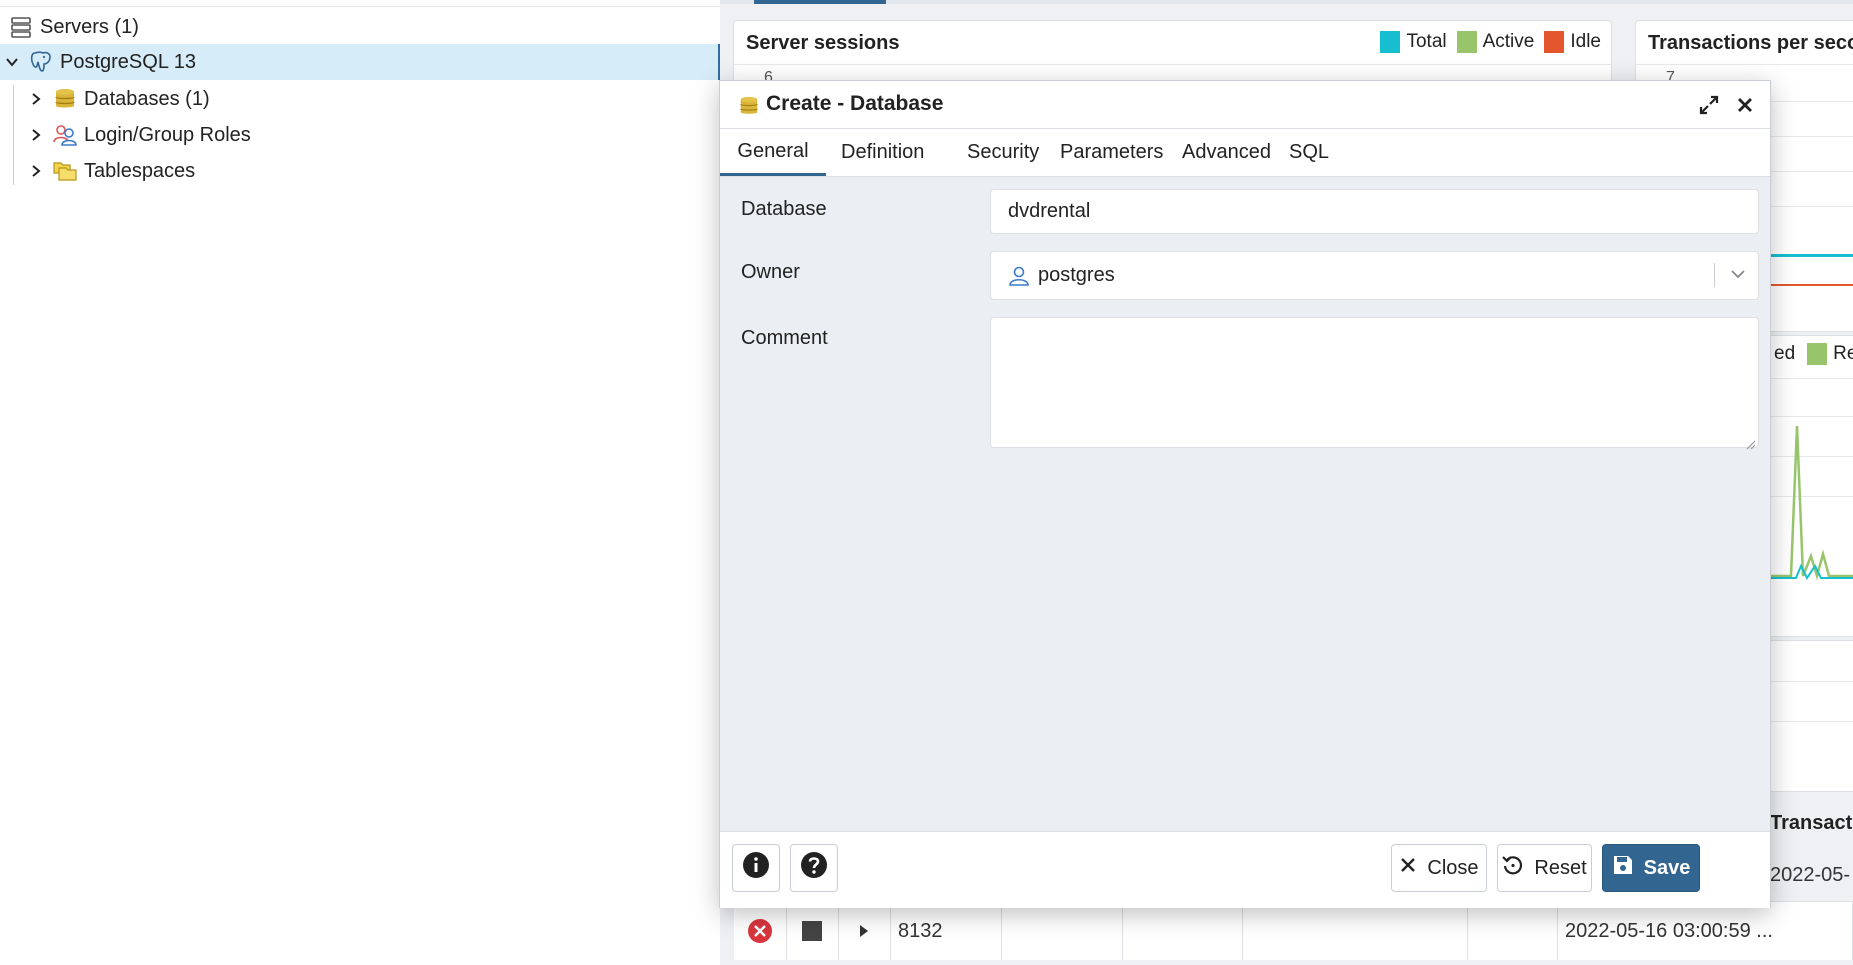  Describe the element at coordinates (882, 152) in the screenshot. I see `tab-definition: Definition` at that location.